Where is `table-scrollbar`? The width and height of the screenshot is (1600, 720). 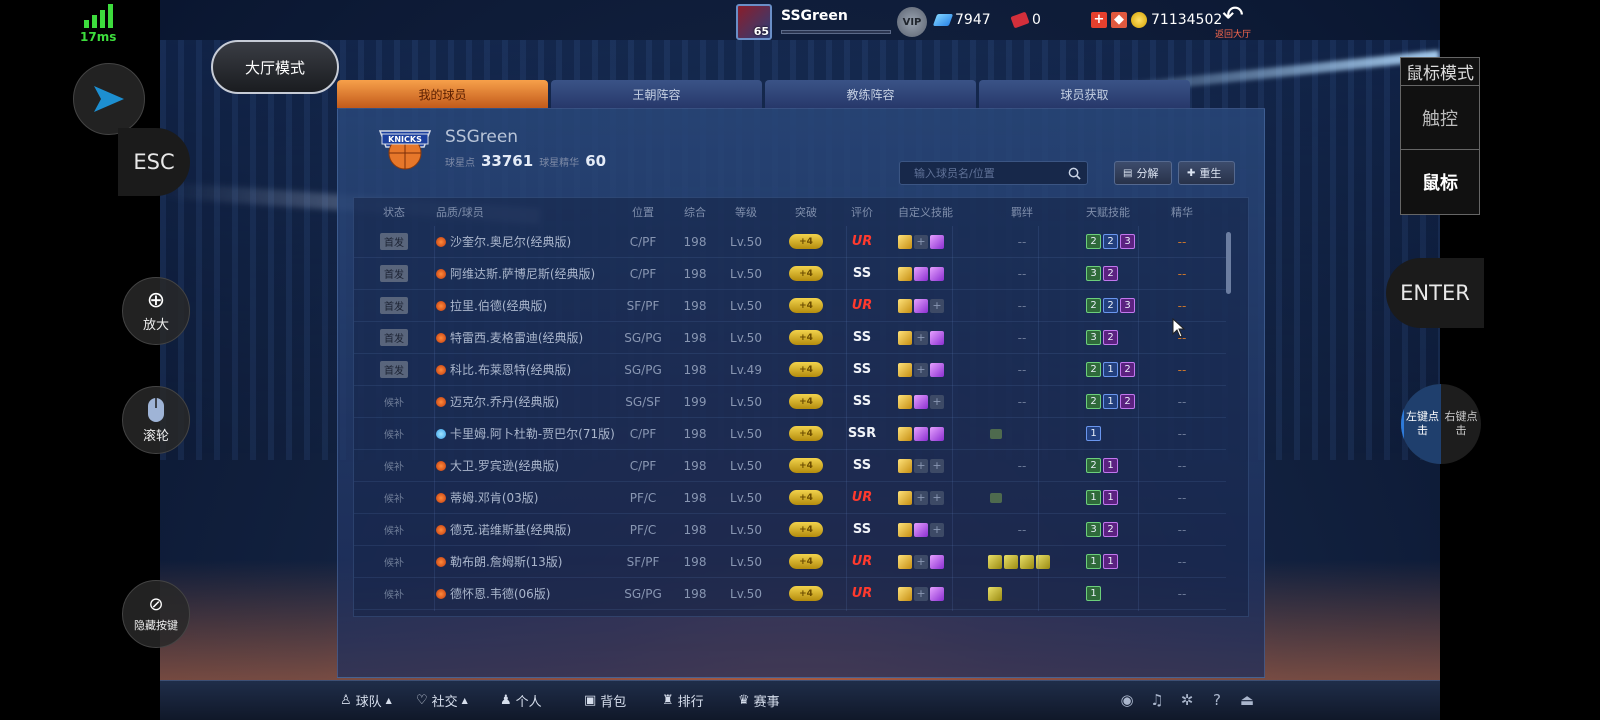 table-scrollbar is located at coordinates (1228, 263).